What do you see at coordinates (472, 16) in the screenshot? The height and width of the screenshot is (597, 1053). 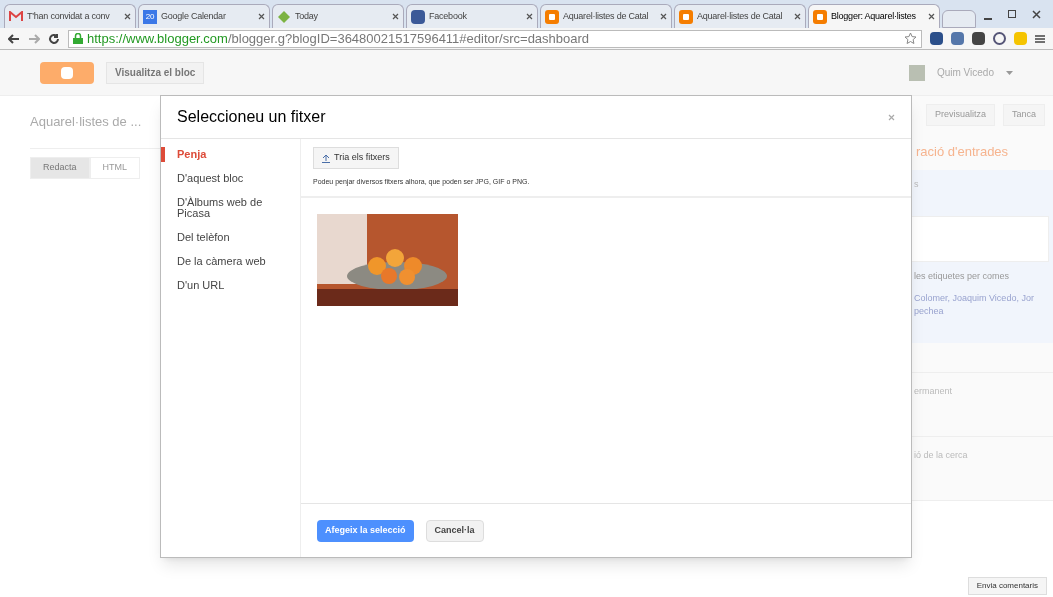 I see `browser-tab: Facebook` at bounding box center [472, 16].